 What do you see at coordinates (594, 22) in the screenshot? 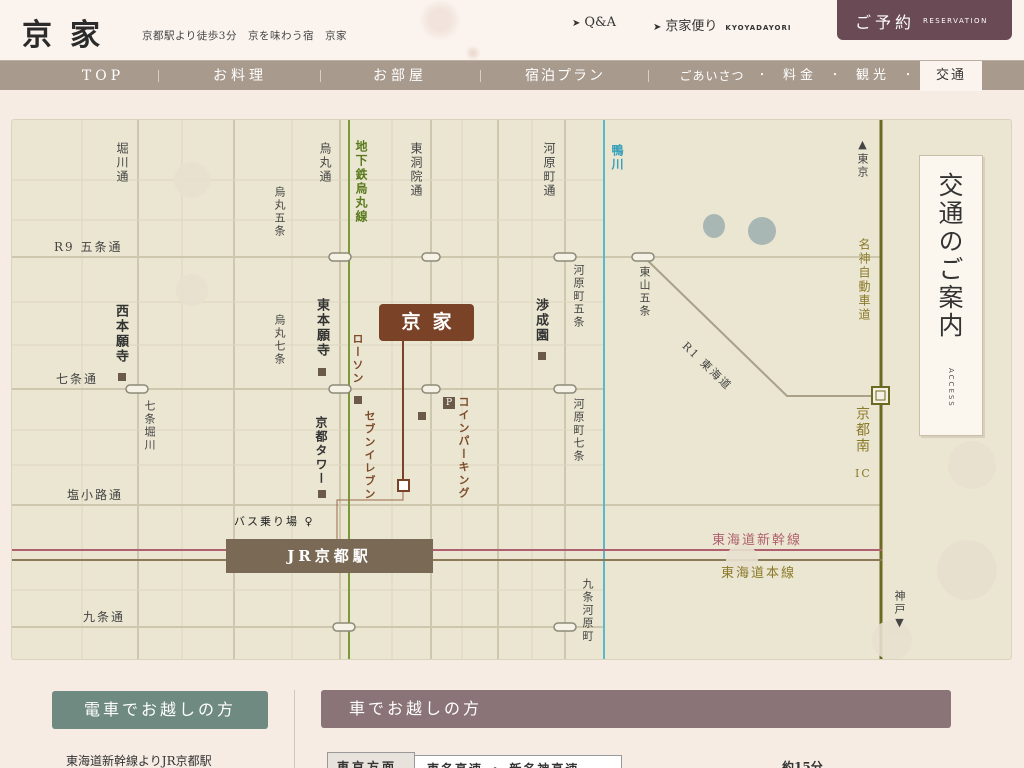
I see `qa-link: ➤ Q&A` at bounding box center [594, 22].